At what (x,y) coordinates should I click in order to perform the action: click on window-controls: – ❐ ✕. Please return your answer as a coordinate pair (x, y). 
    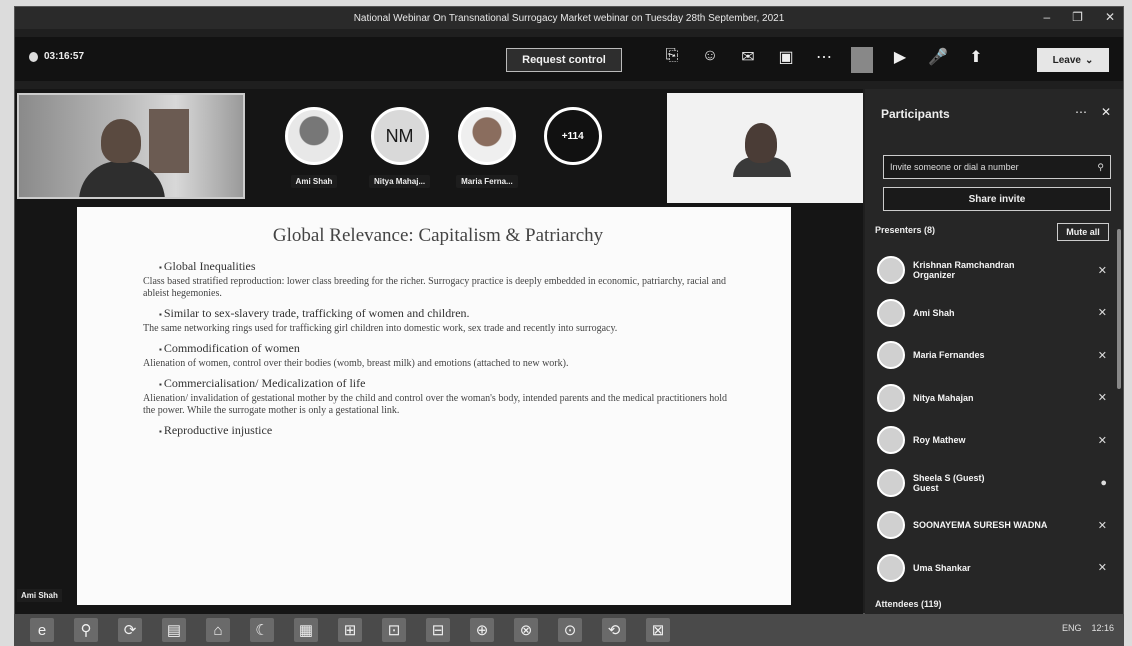
    Looking at the image, I should click on (1079, 17).